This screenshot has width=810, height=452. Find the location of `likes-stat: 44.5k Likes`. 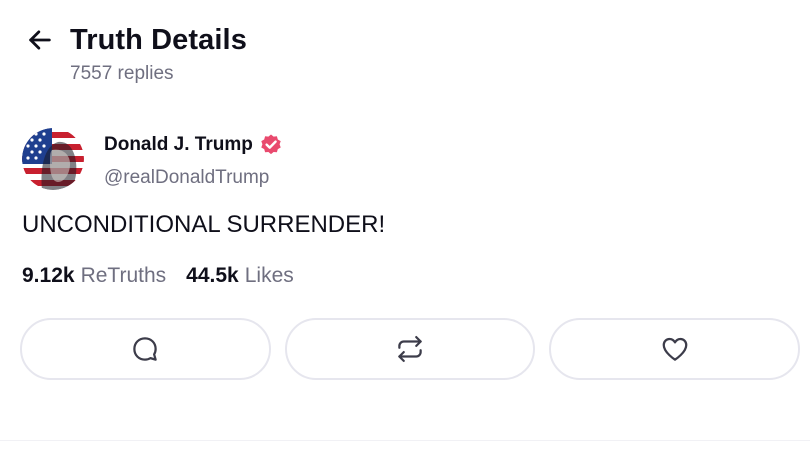

likes-stat: 44.5k Likes is located at coordinates (240, 276).